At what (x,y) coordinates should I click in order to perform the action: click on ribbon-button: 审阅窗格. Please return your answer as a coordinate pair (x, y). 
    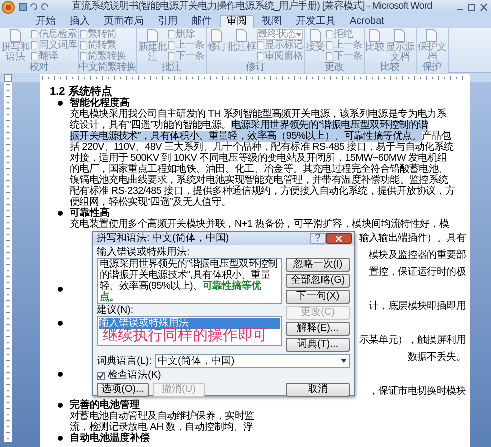
    Looking at the image, I should click on (280, 56).